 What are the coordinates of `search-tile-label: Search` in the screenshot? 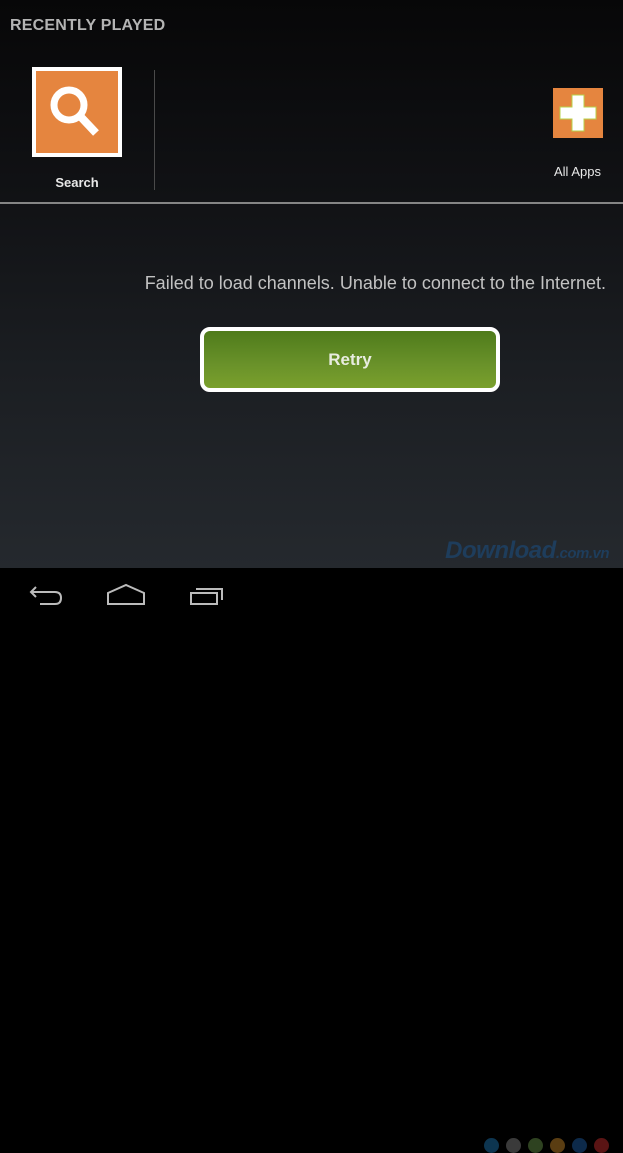 It's located at (77, 182).